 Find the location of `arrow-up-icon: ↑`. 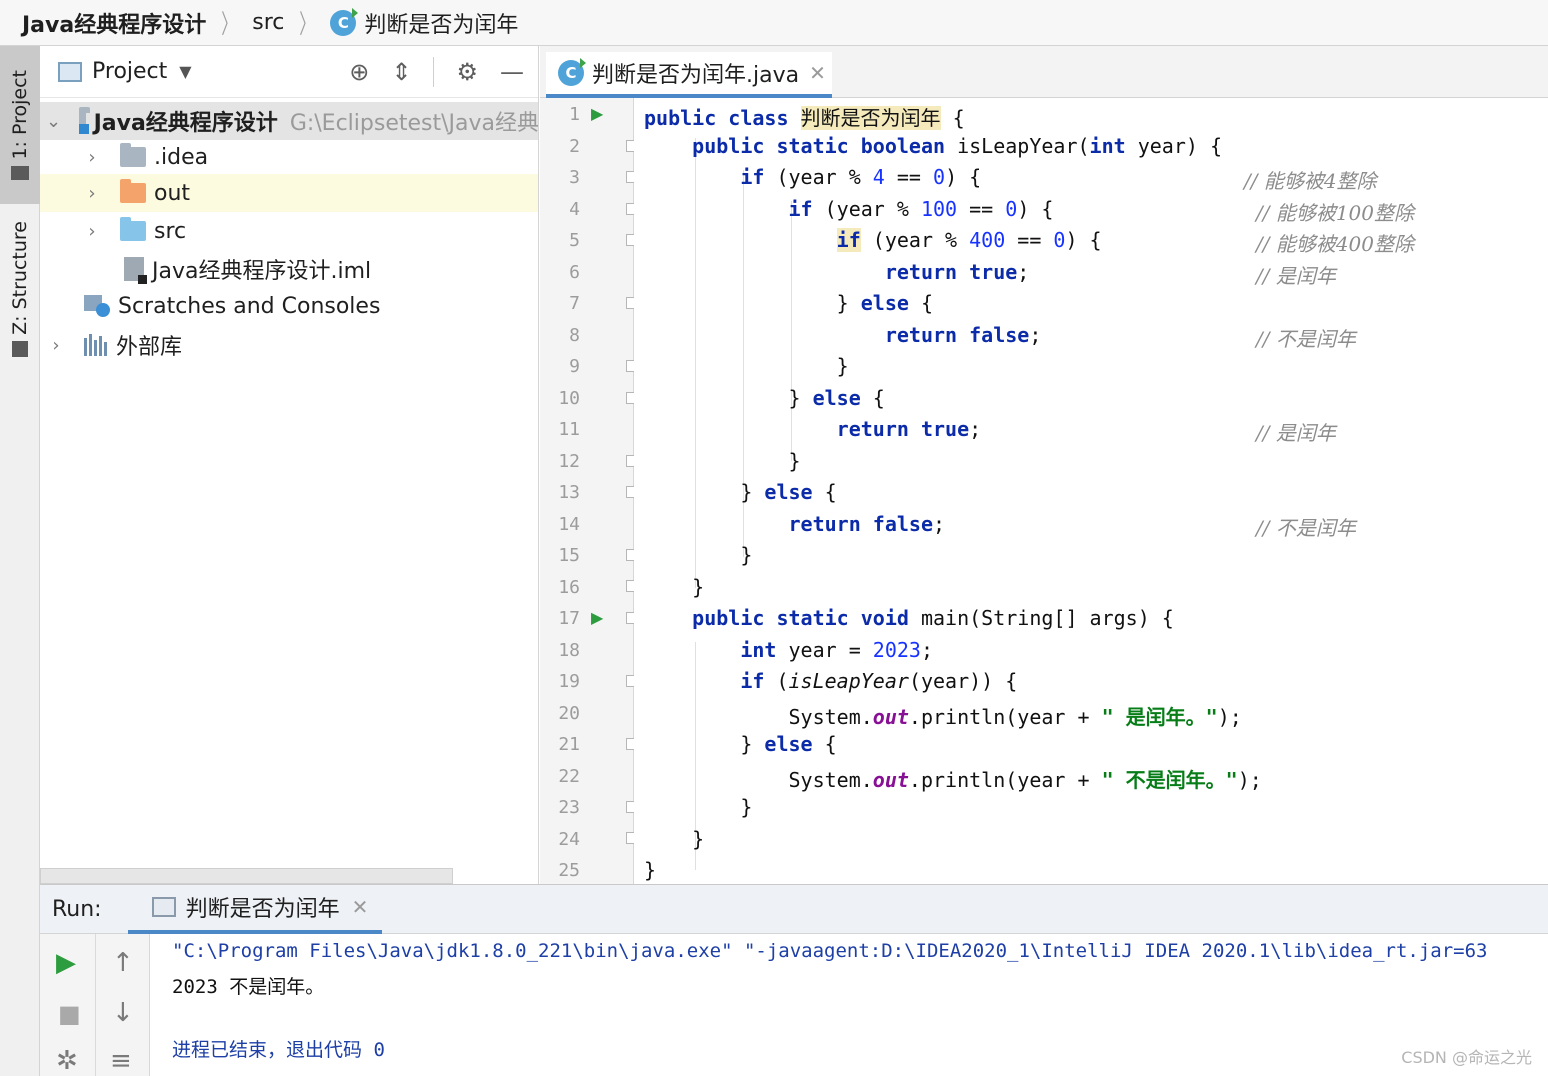

arrow-up-icon: ↑ is located at coordinates (123, 963).